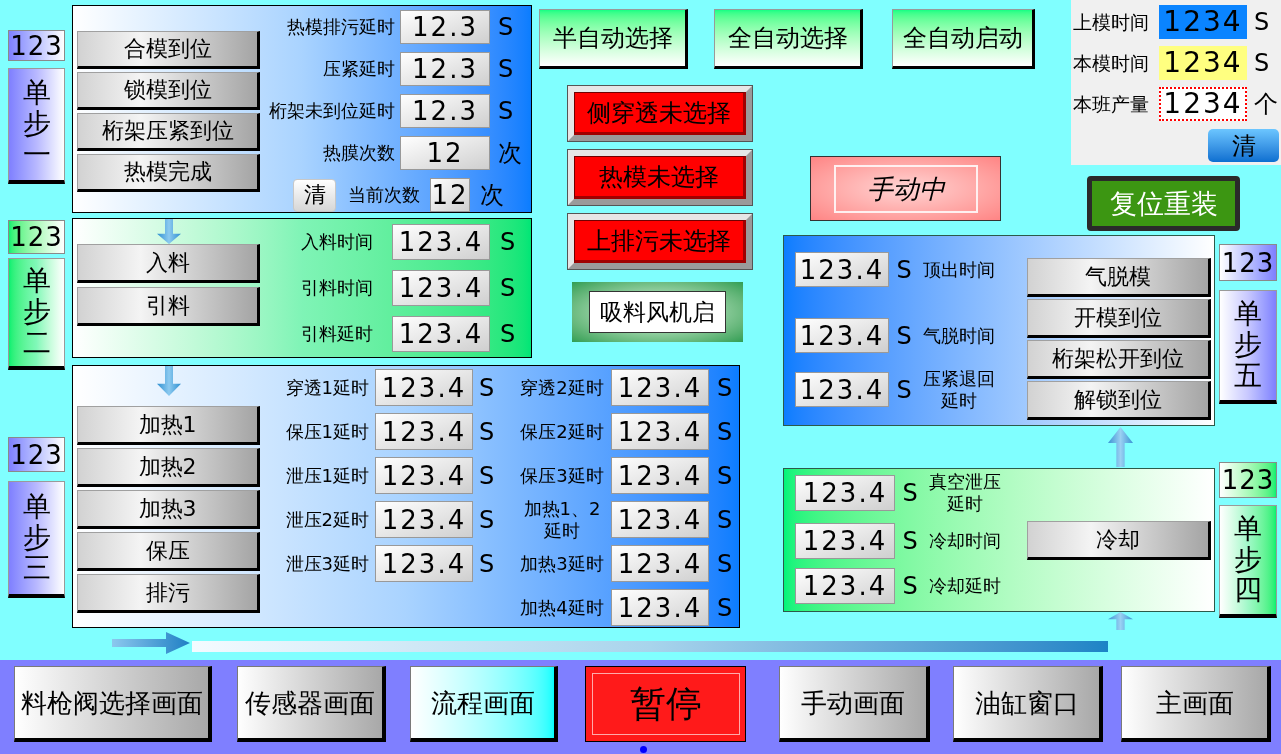 Image resolution: width=1281 pixels, height=754 pixels. Describe the element at coordinates (963, 39) in the screenshot. I see `mode-button: 全自动启动` at that location.